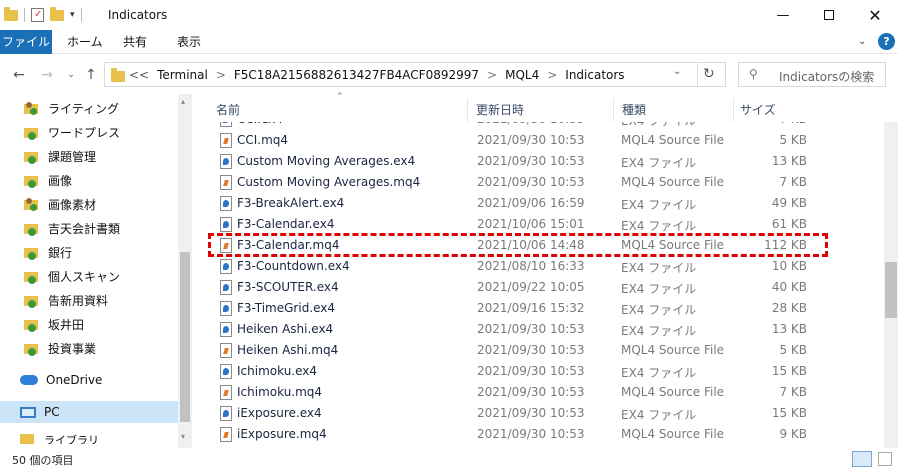 This screenshot has height=469, width=898. I want to click on file-name: CCI.mq4, so click(263, 140).